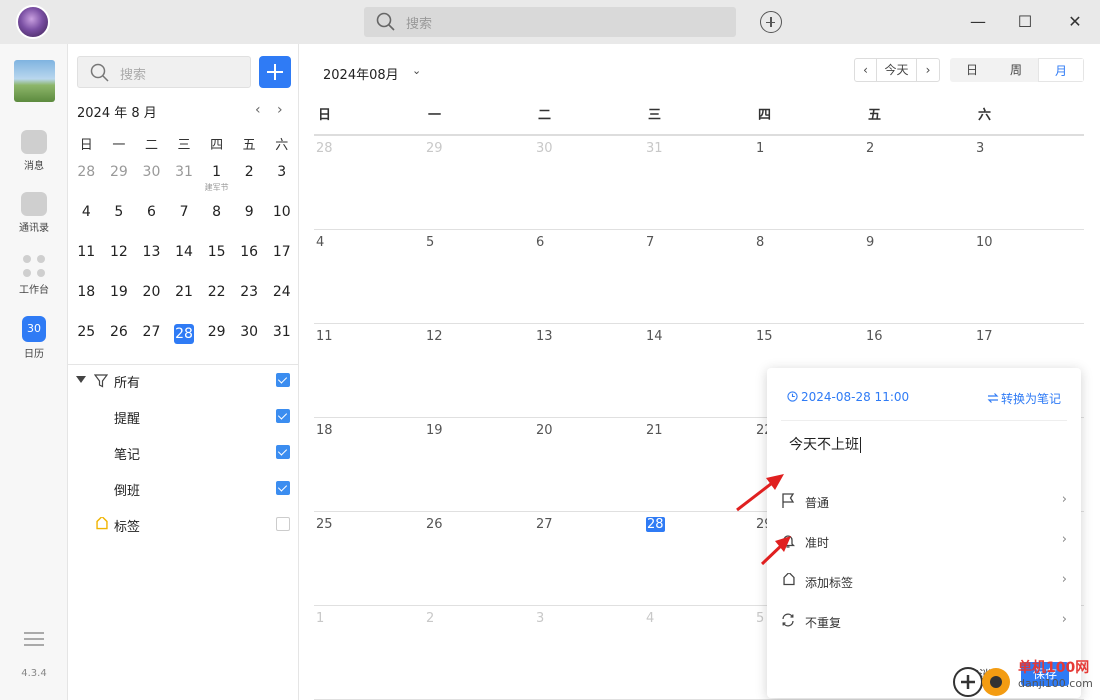  I want to click on watermark-text: 单机100网 danji100.com, so click(1055, 676).